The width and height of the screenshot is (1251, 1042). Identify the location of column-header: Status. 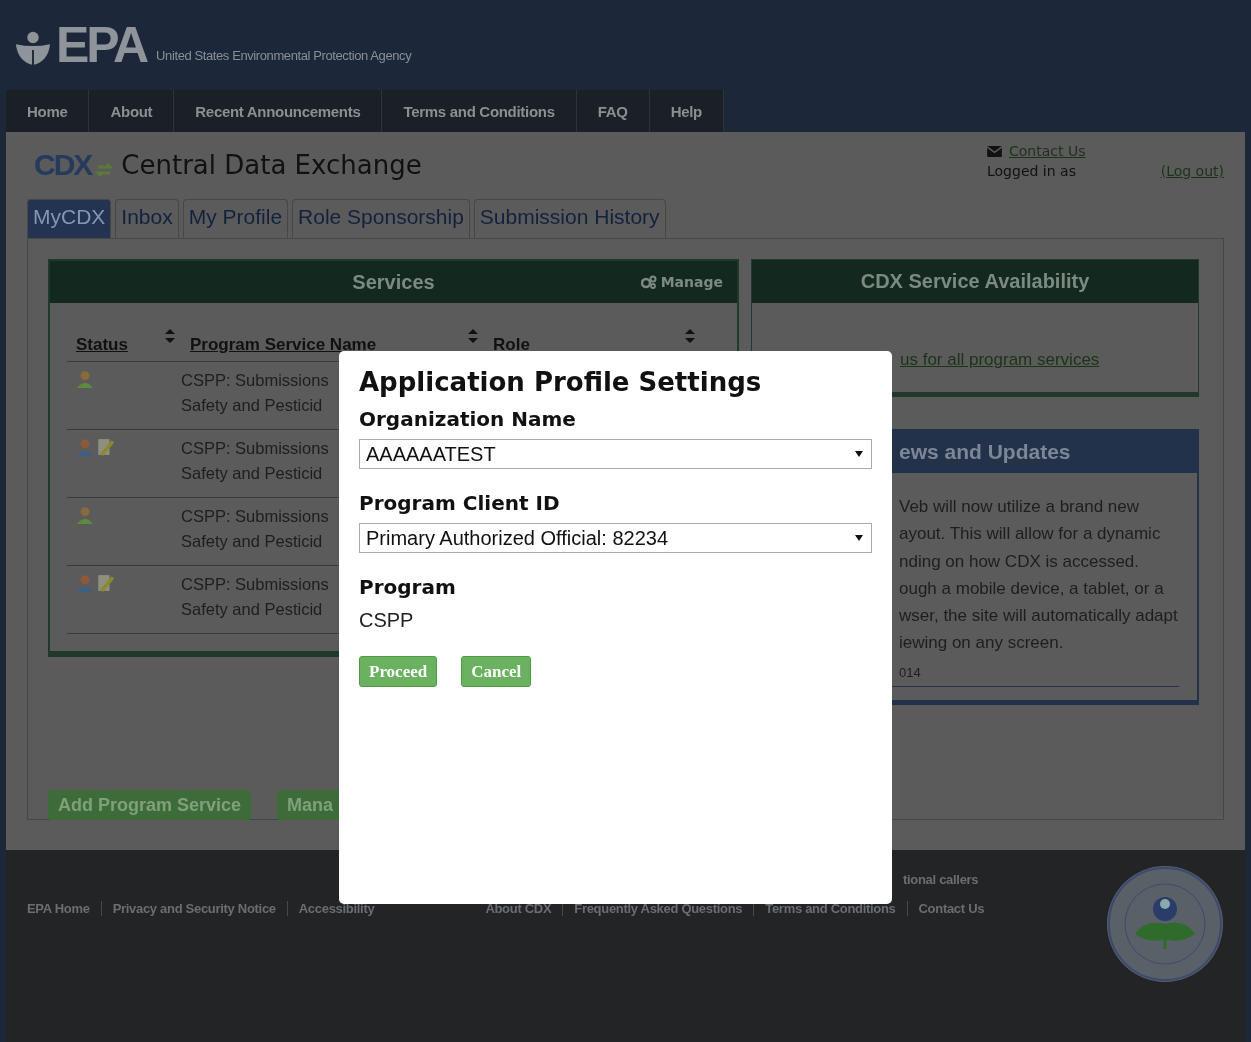
(102, 345).